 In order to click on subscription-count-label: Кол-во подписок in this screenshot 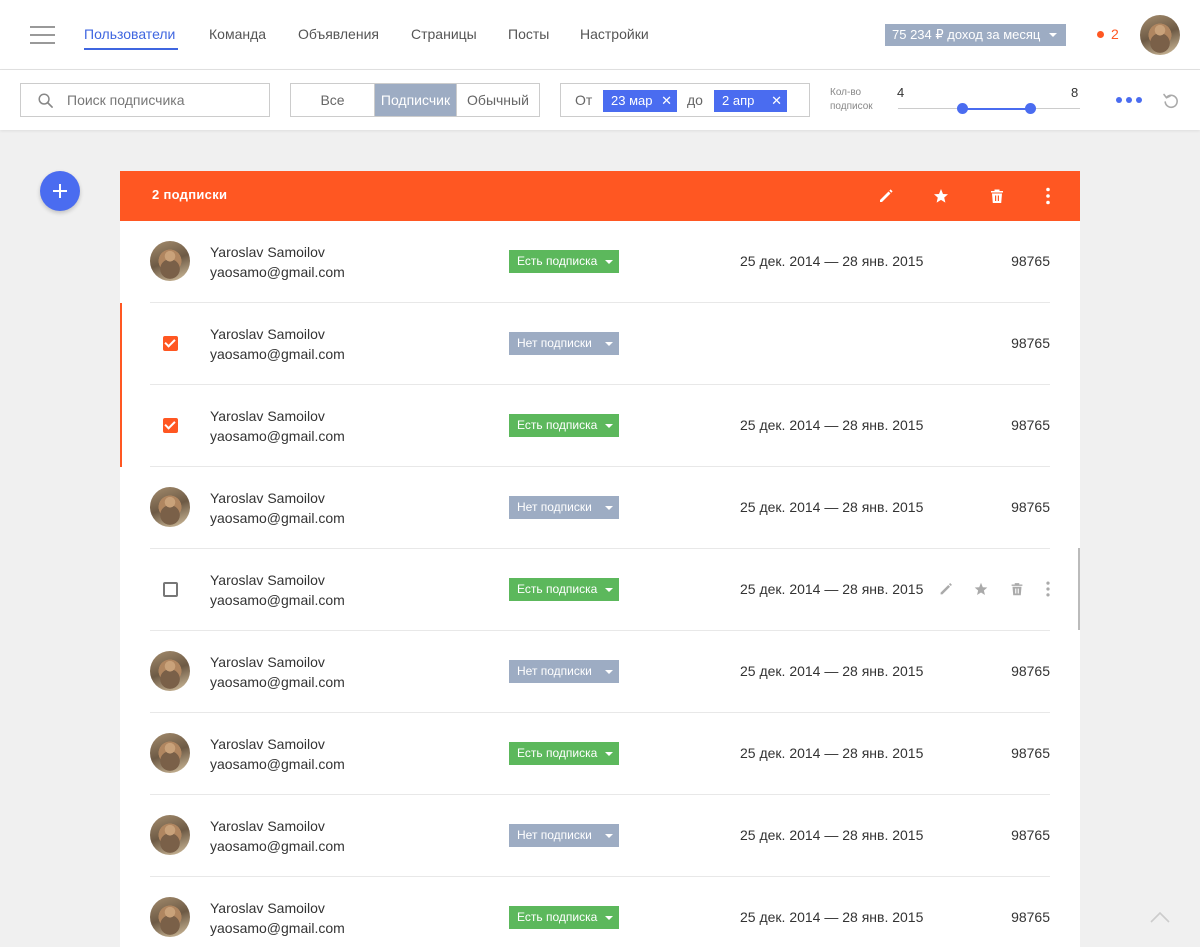, I will do `click(860, 100)`.